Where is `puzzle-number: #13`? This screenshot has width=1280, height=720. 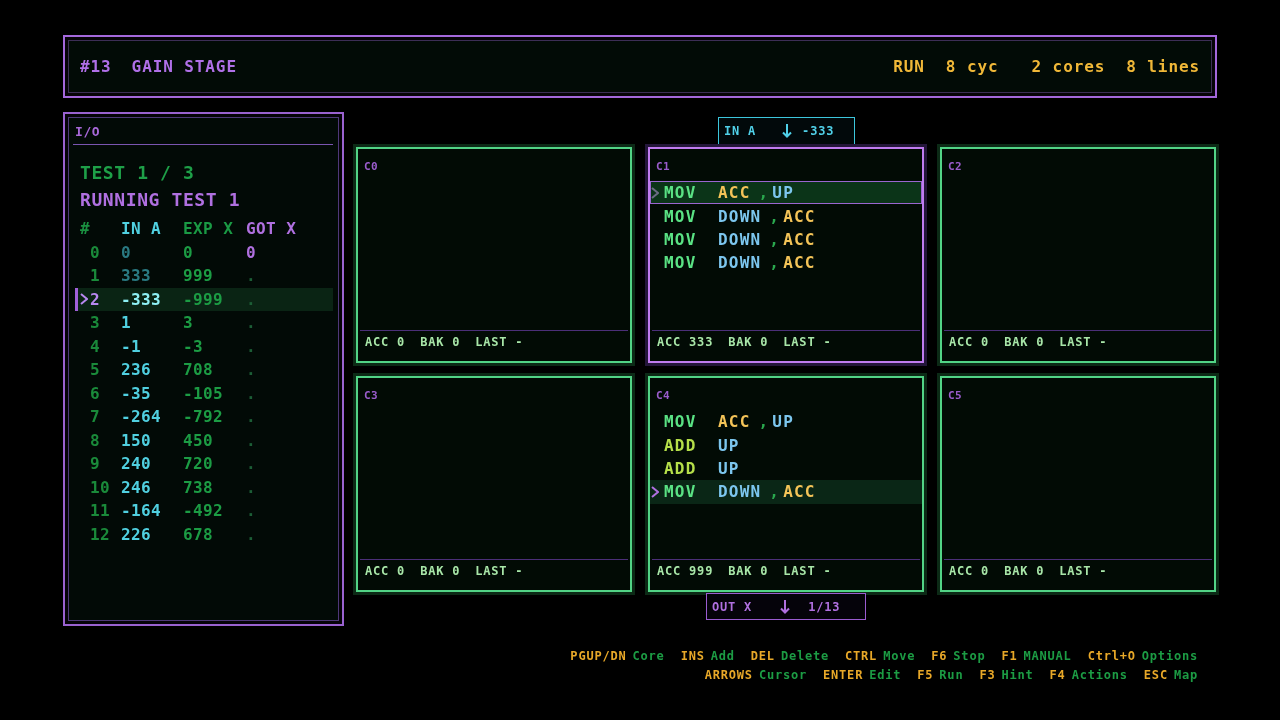 puzzle-number: #13 is located at coordinates (96, 66).